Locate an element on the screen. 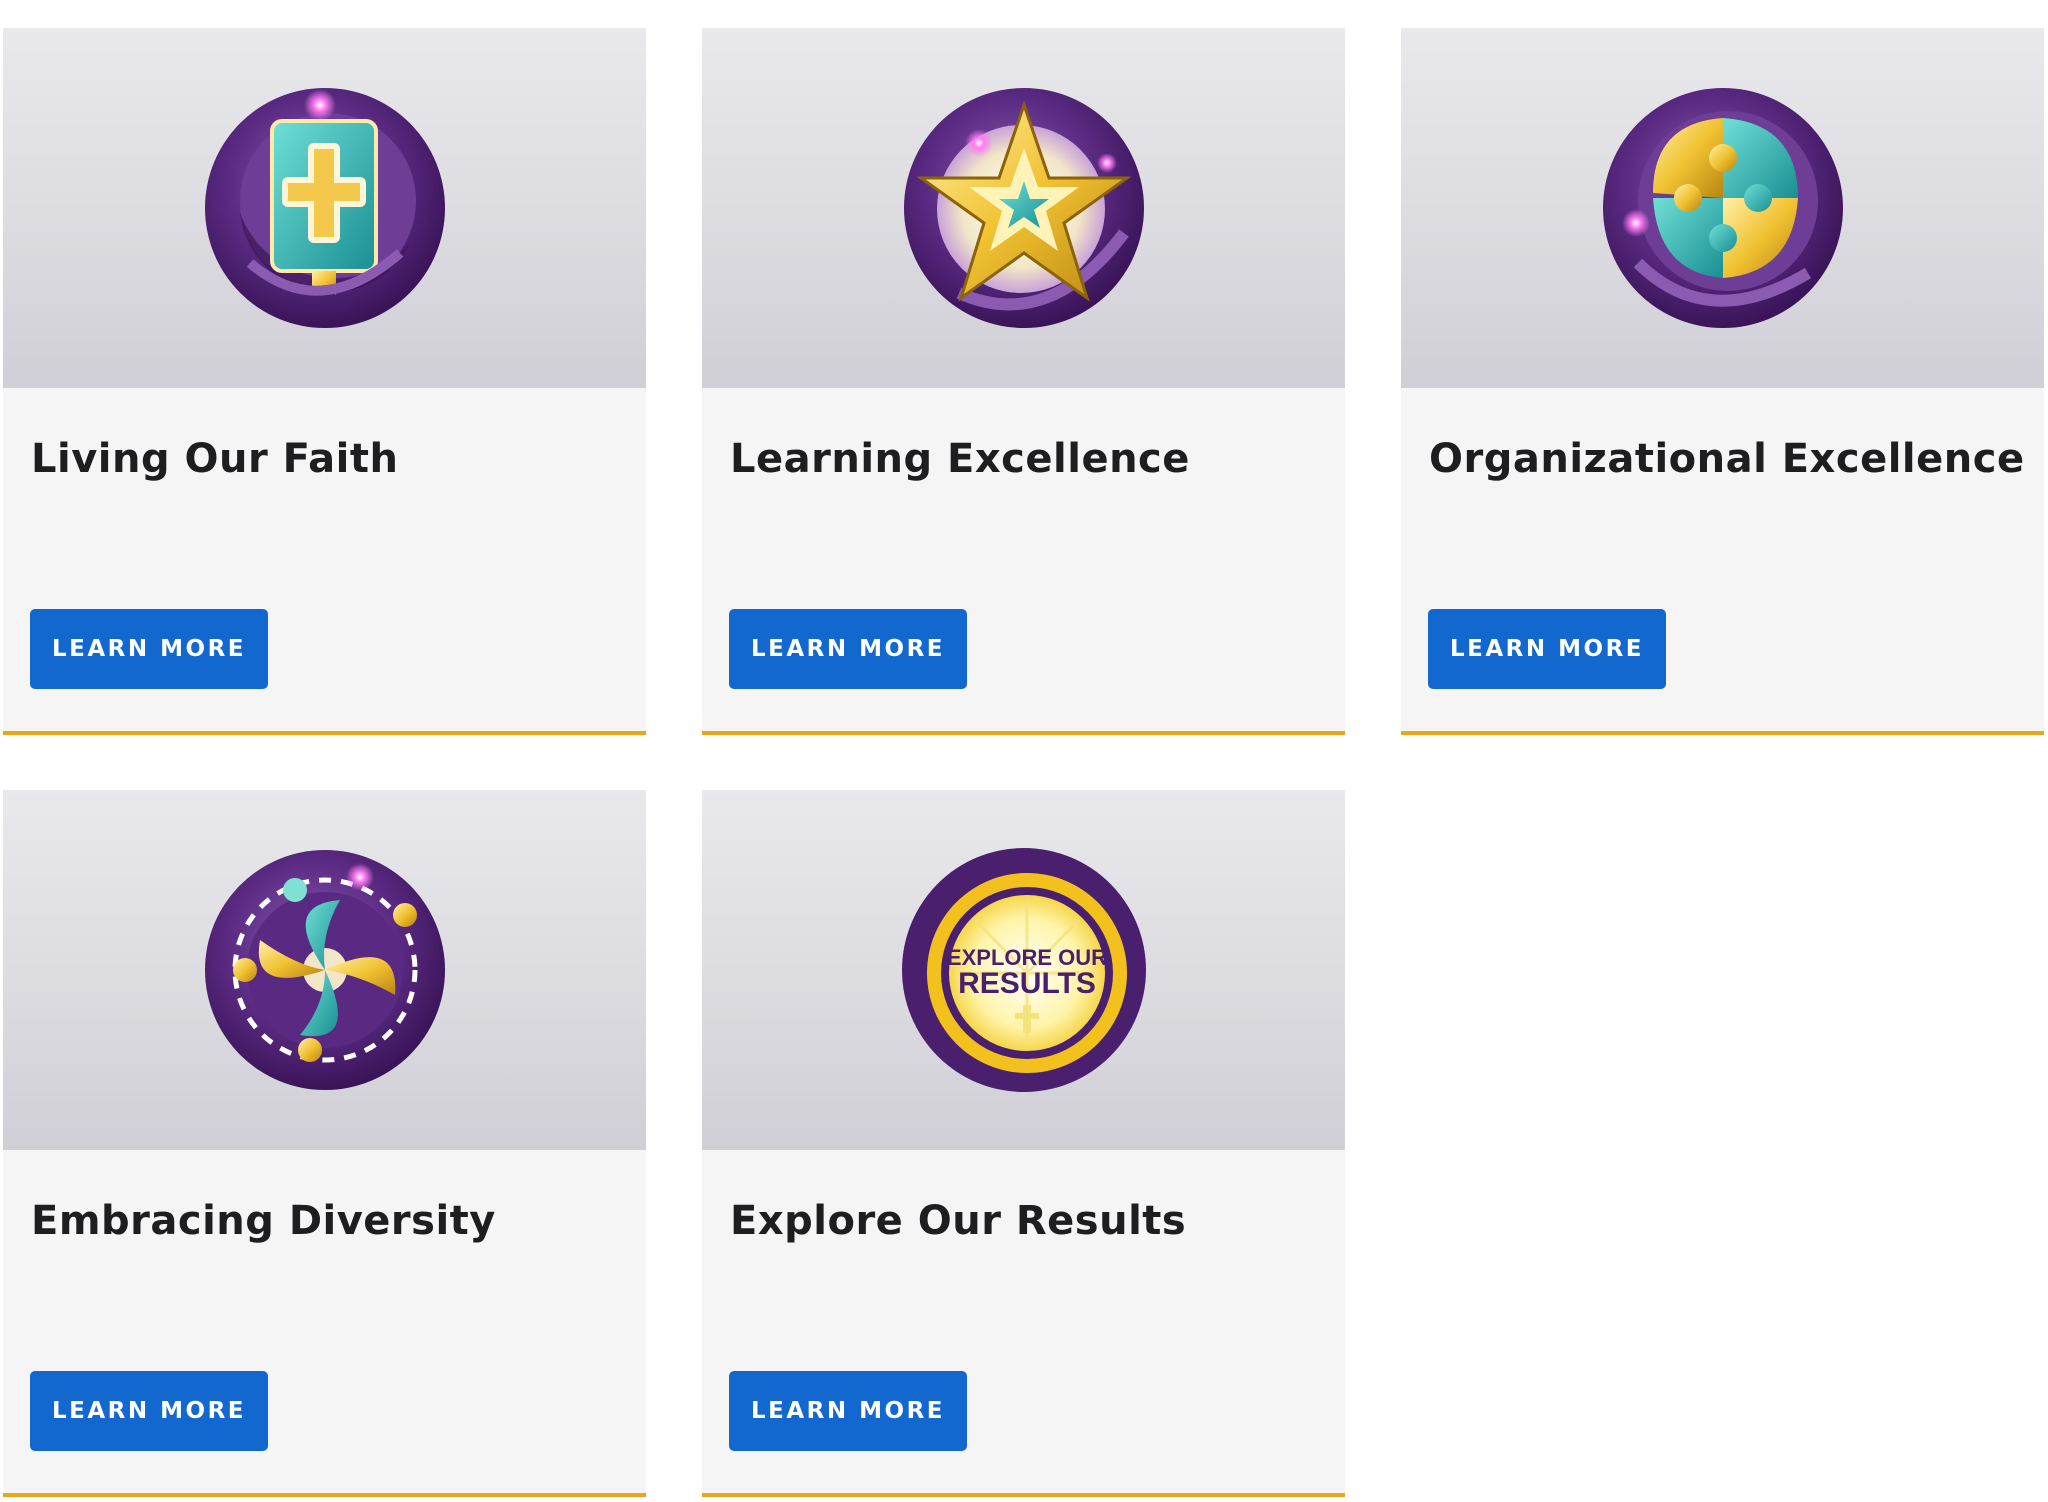  puzzle-icon is located at coordinates (1722, 208).